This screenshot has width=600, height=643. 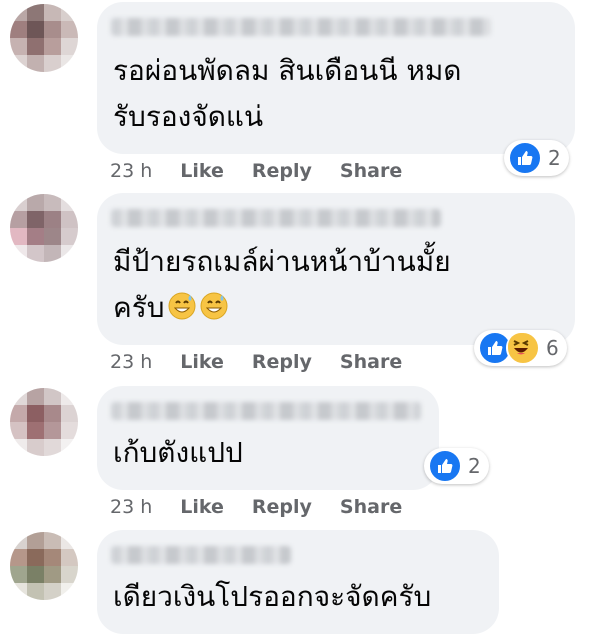 I want to click on reaction-summary: 6, so click(x=520, y=348).